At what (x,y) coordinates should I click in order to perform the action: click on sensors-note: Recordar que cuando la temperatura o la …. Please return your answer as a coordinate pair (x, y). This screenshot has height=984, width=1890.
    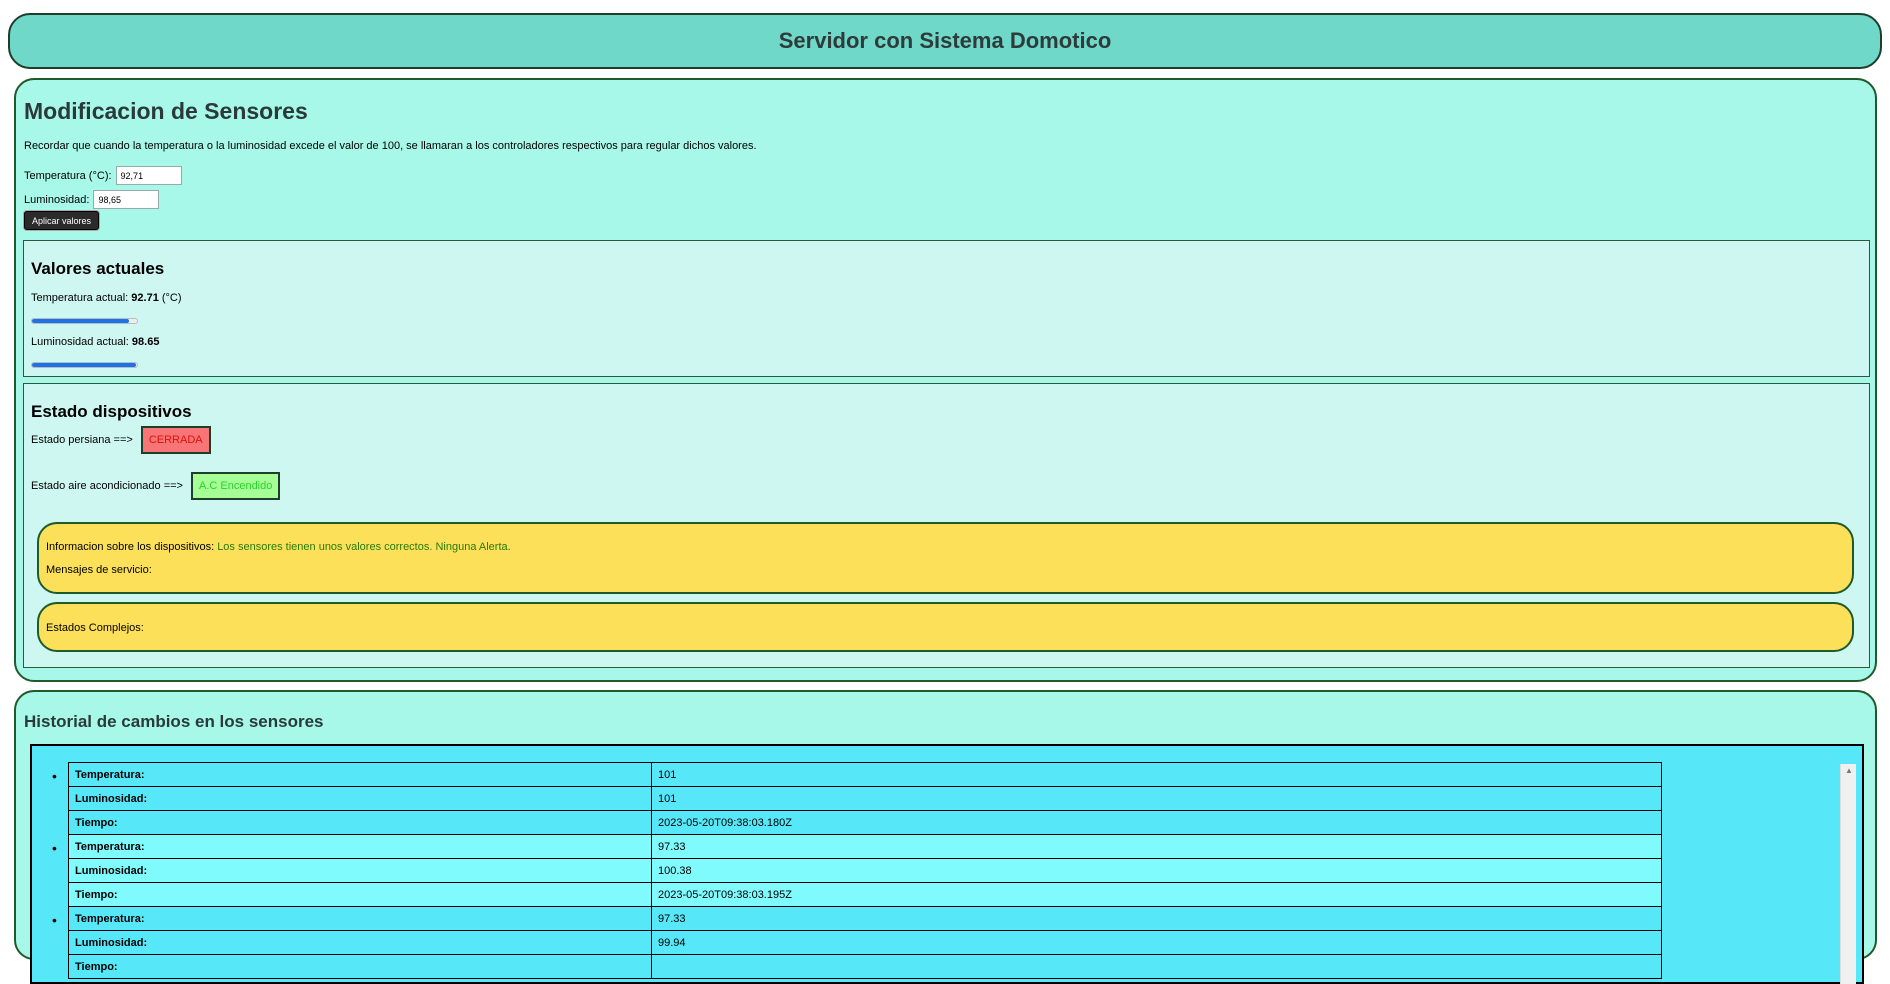
    Looking at the image, I should click on (390, 146).